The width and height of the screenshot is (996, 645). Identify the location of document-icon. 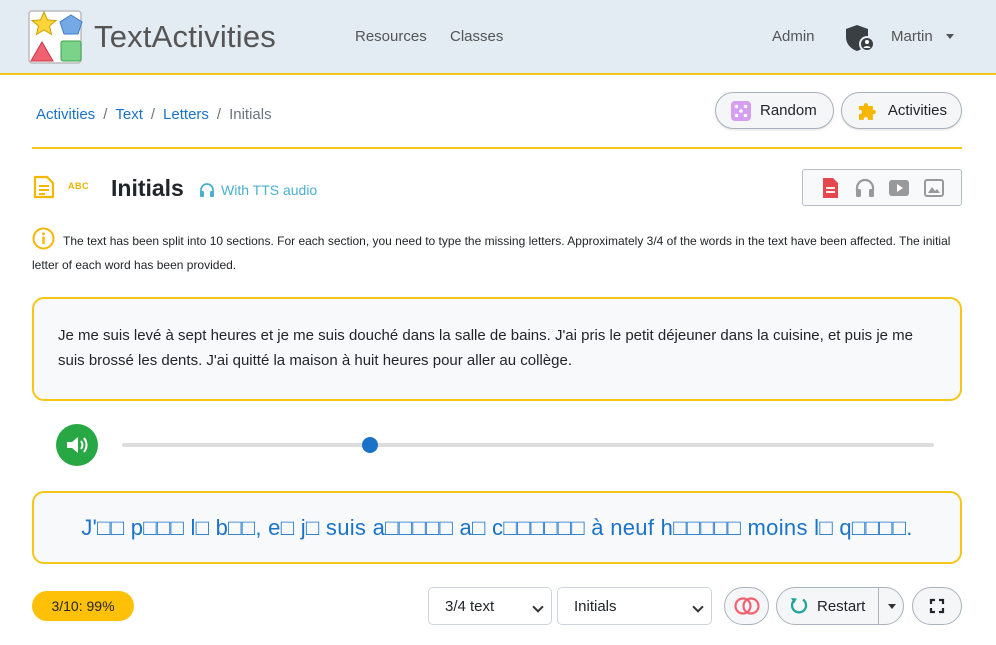
(44, 187).